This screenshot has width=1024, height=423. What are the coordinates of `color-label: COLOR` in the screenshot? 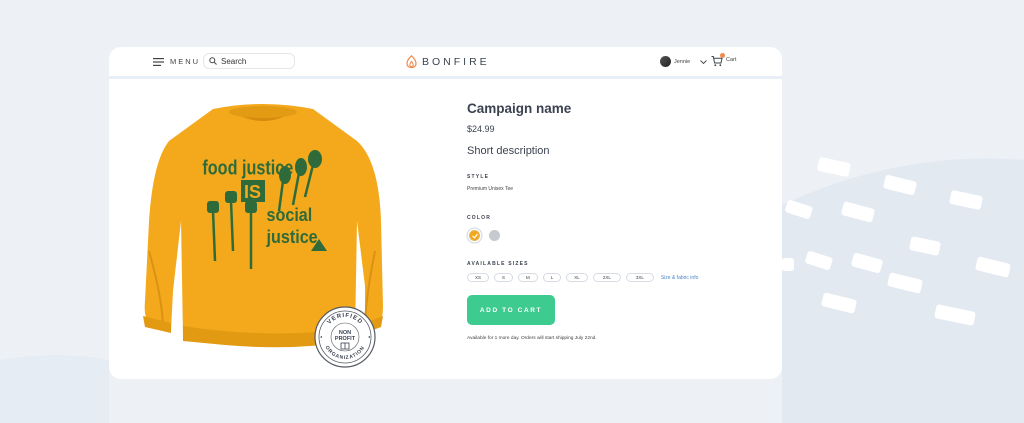 It's located at (479, 218).